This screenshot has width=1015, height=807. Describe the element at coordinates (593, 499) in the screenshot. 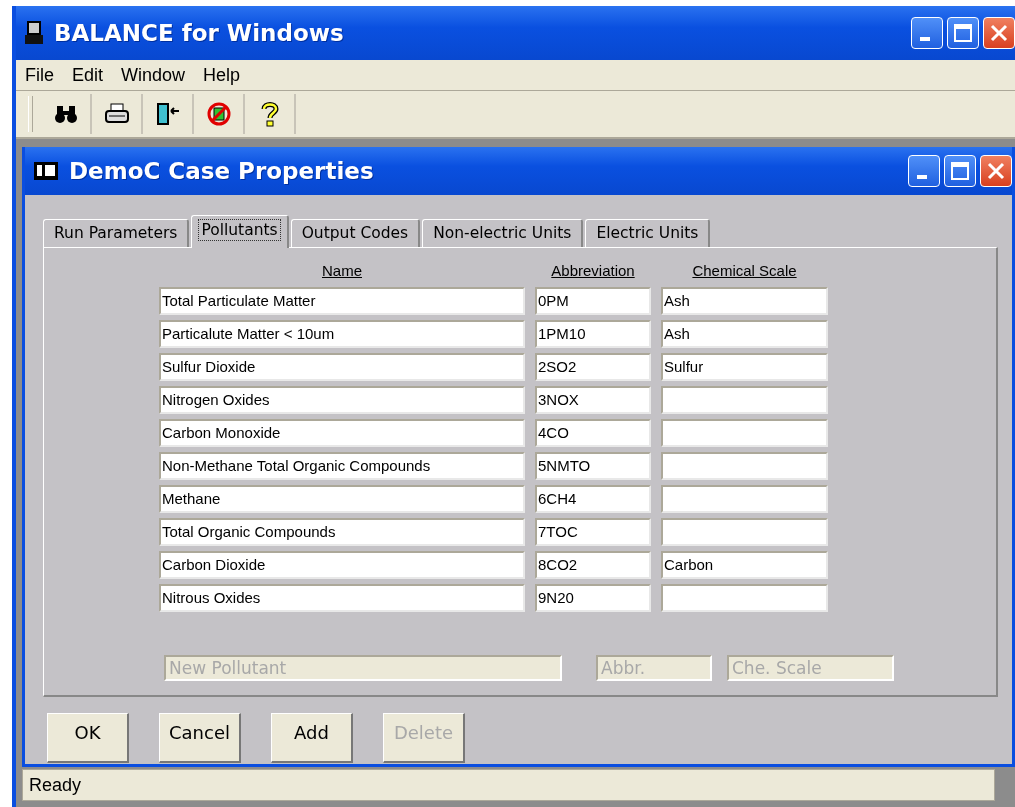

I see `abbreviation-field: 6CH4` at that location.